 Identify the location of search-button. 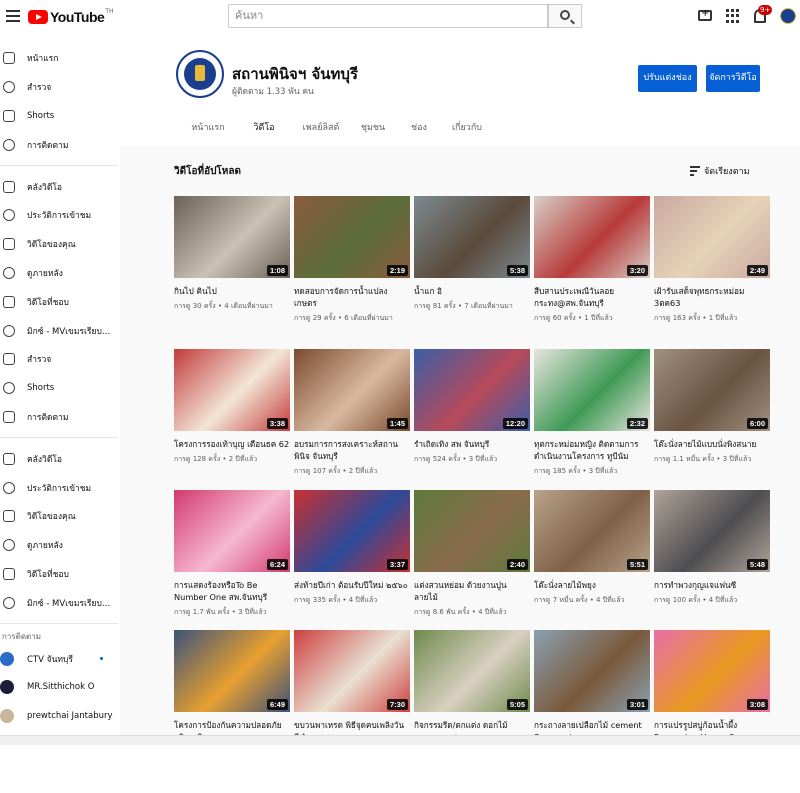
(565, 16).